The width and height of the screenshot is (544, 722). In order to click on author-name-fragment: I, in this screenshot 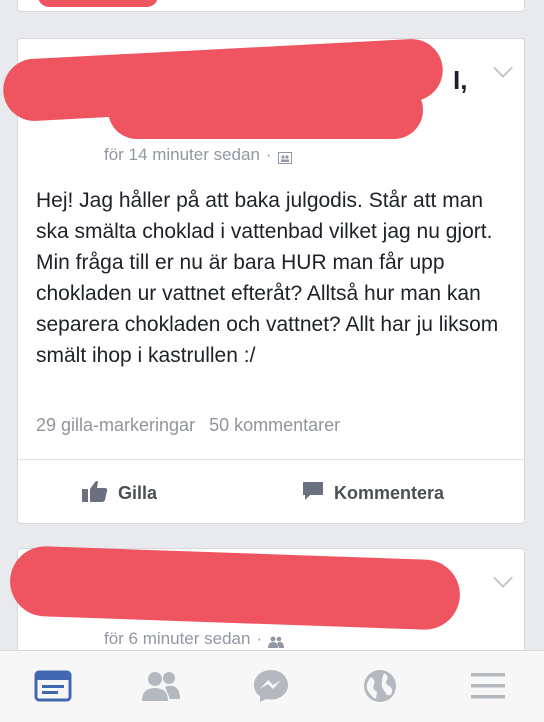, I will do `click(460, 80)`.